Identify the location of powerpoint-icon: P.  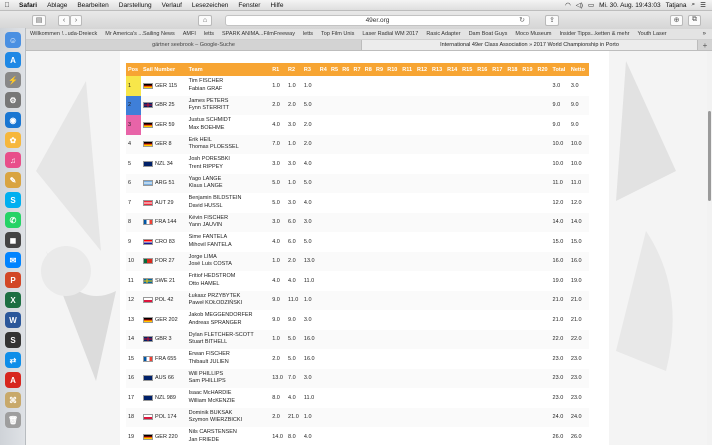
(13, 280).